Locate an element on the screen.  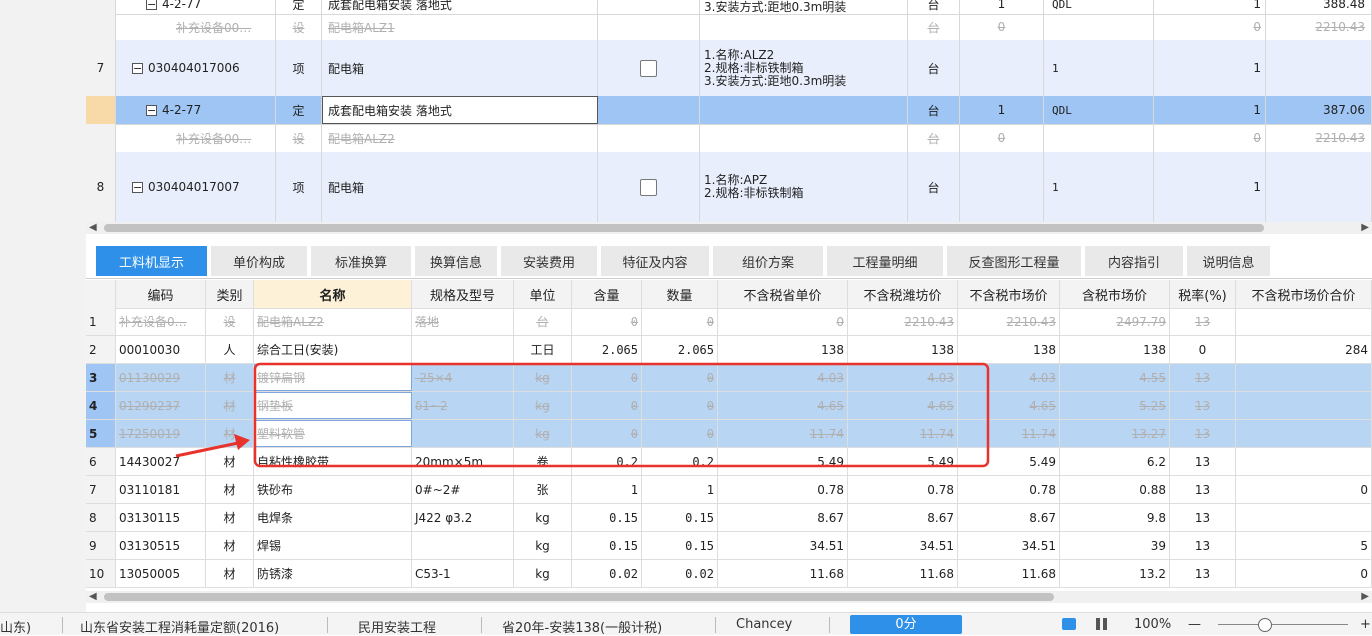
annotation-red-box is located at coordinates (621, 415).